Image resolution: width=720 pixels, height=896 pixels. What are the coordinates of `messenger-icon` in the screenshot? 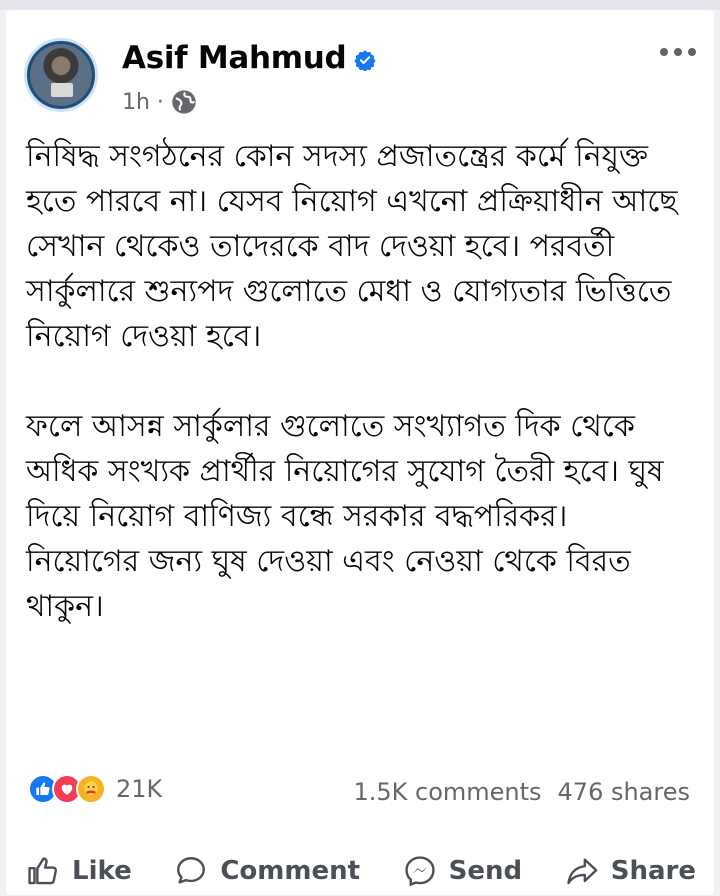 It's located at (419, 871).